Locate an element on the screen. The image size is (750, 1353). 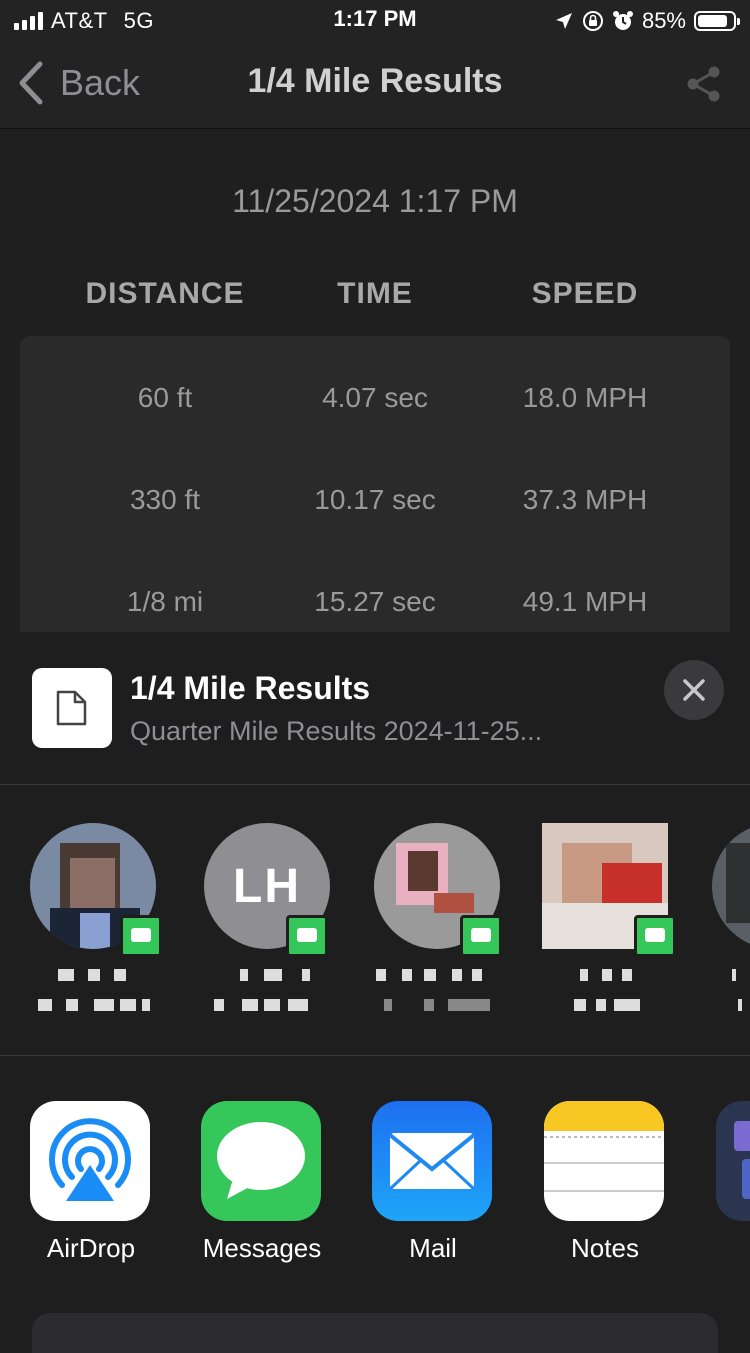
battery-icon is located at coordinates (717, 21).